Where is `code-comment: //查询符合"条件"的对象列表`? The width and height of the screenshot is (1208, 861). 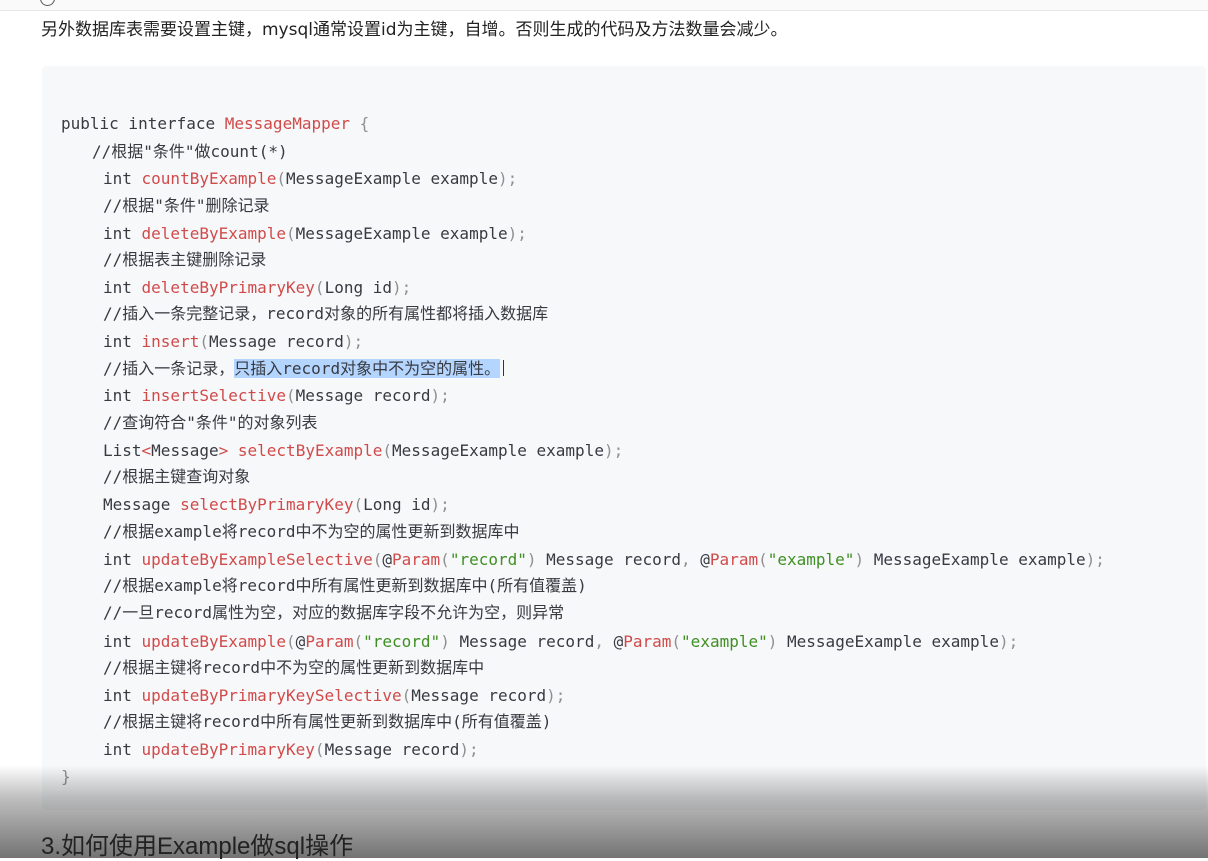 code-comment: //查询符合"条件"的对象列表 is located at coordinates (210, 422).